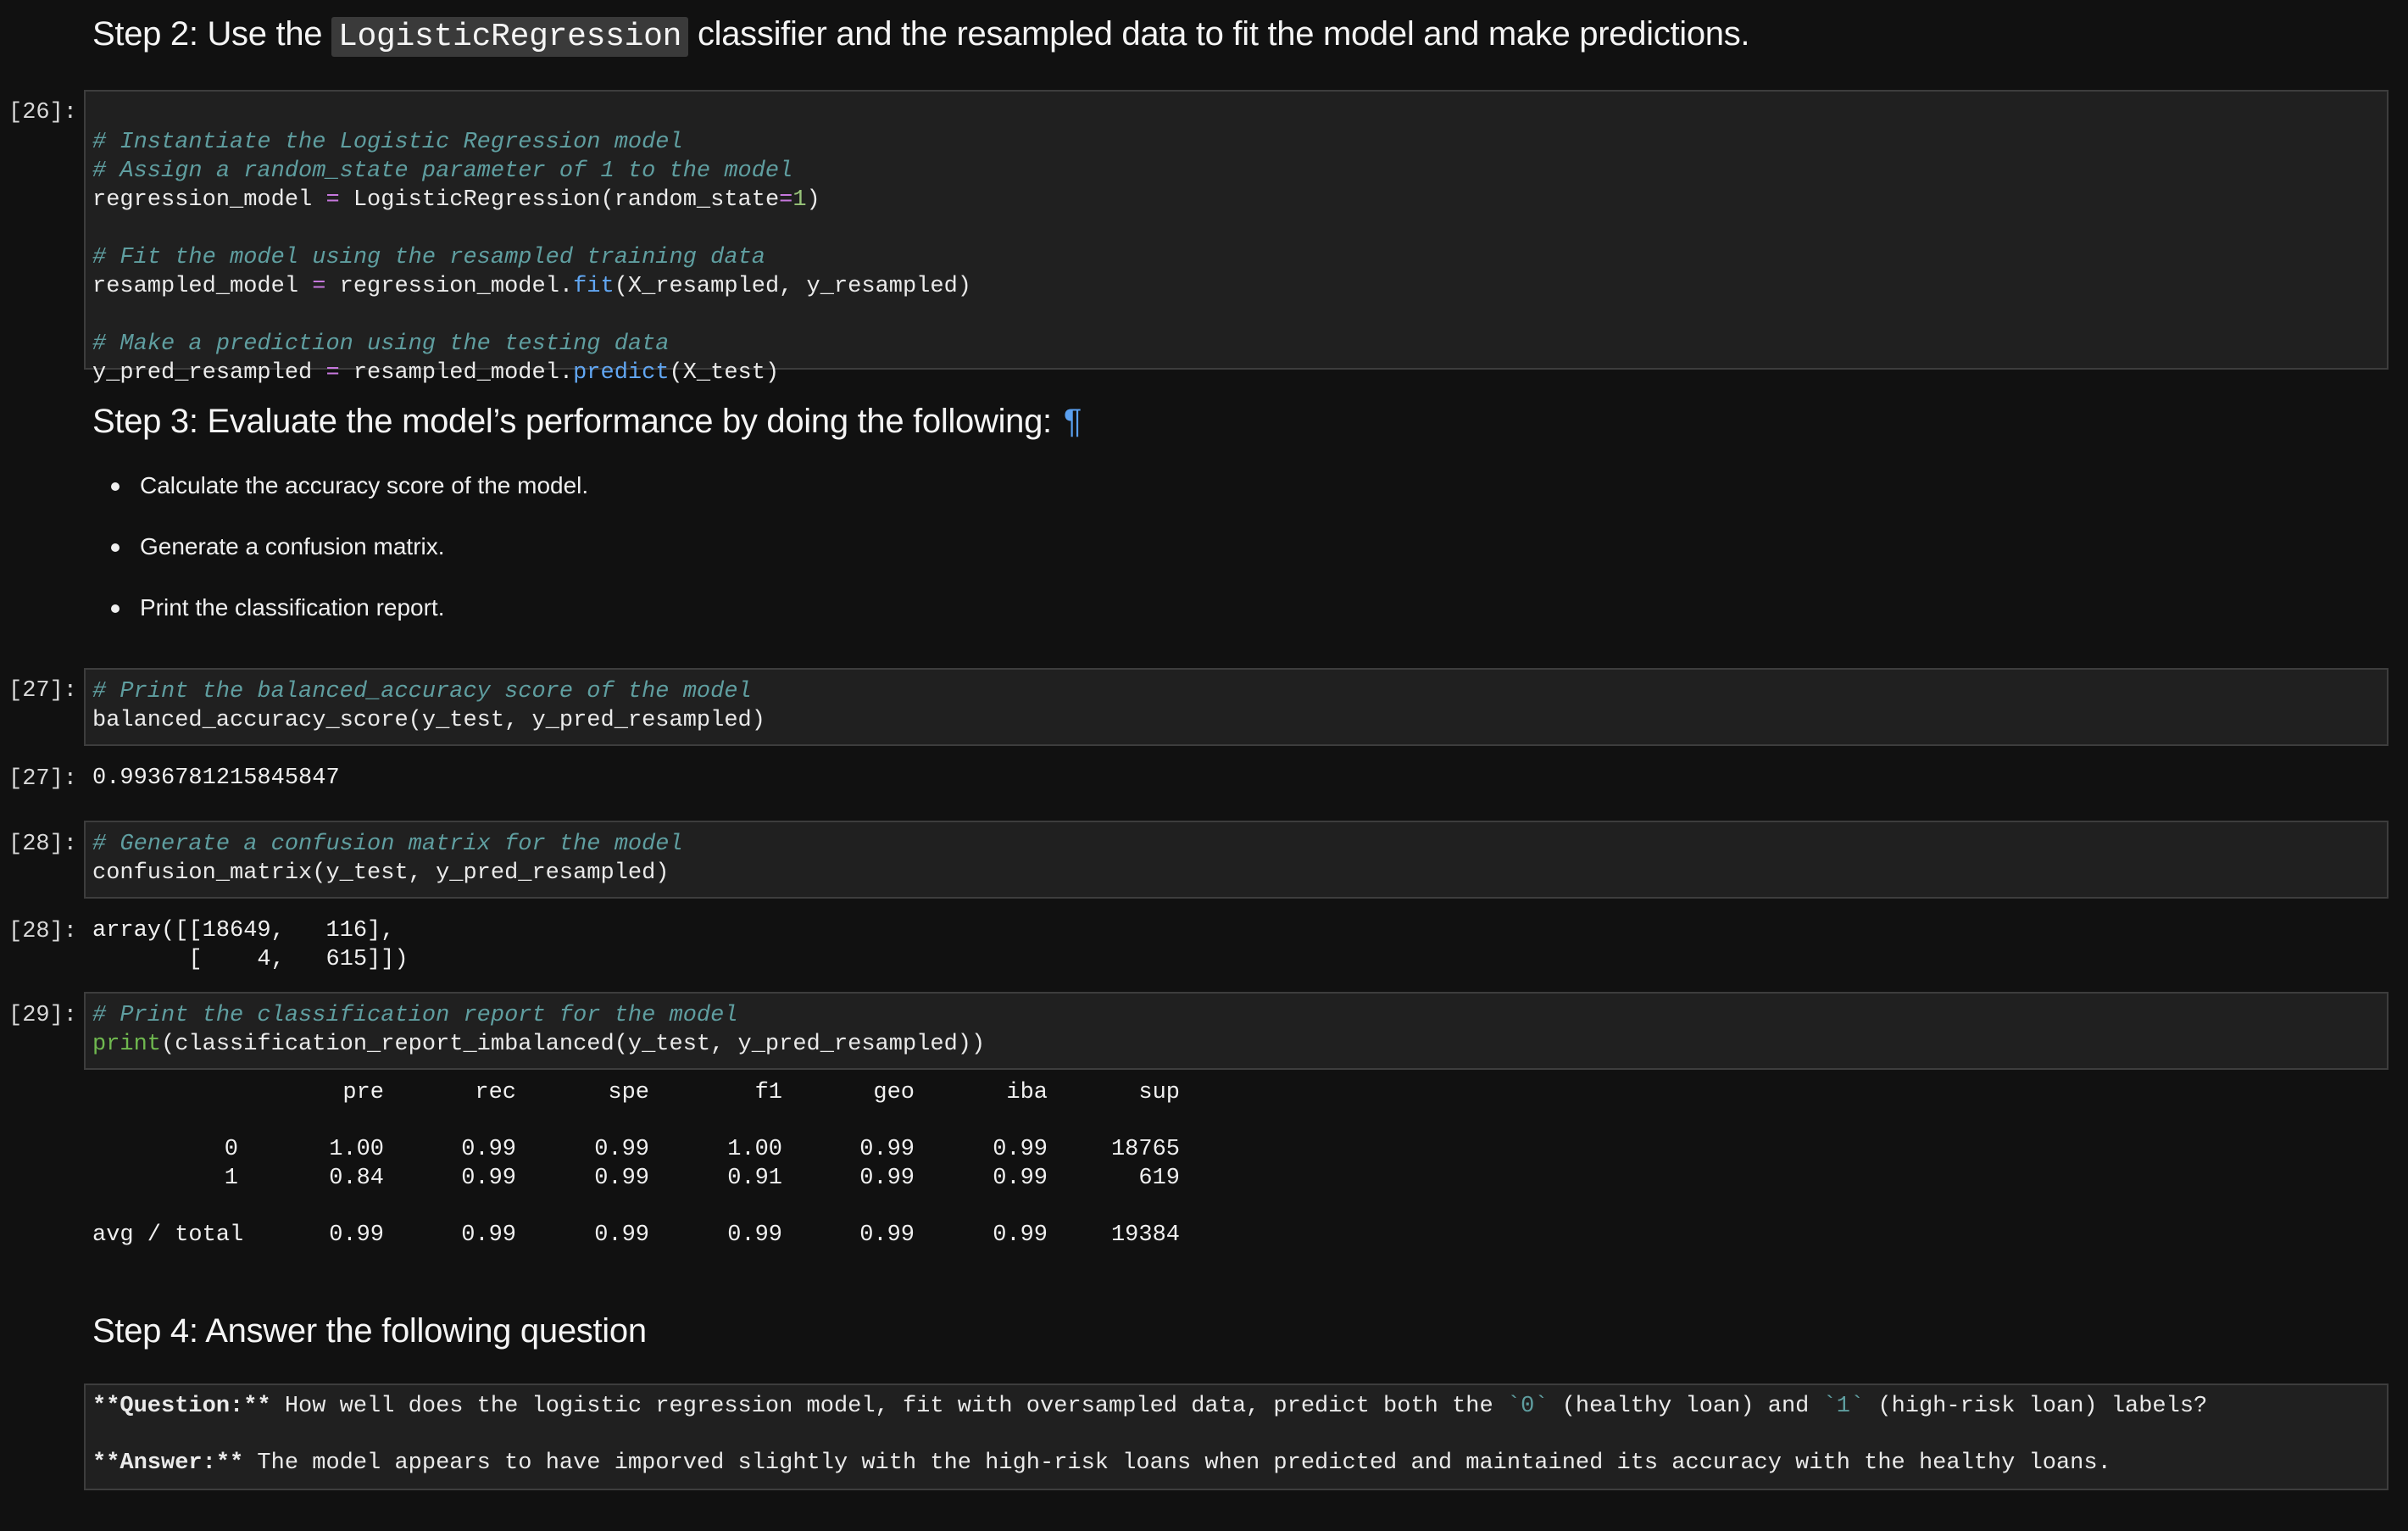 This screenshot has height=1531, width=2408. I want to click on report-cell: 18765, so click(1145, 1149).